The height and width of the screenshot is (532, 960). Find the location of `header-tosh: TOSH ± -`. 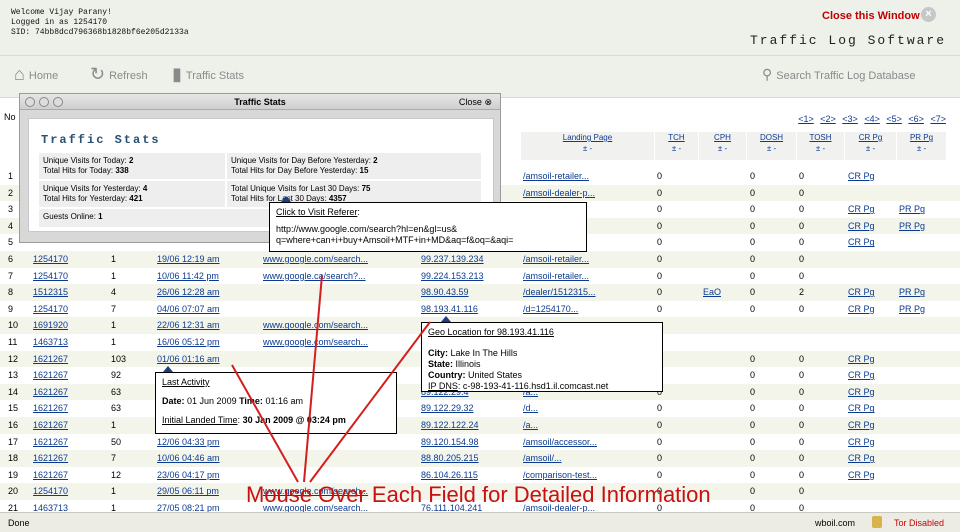

header-tosh: TOSH ± - is located at coordinates (820, 146).